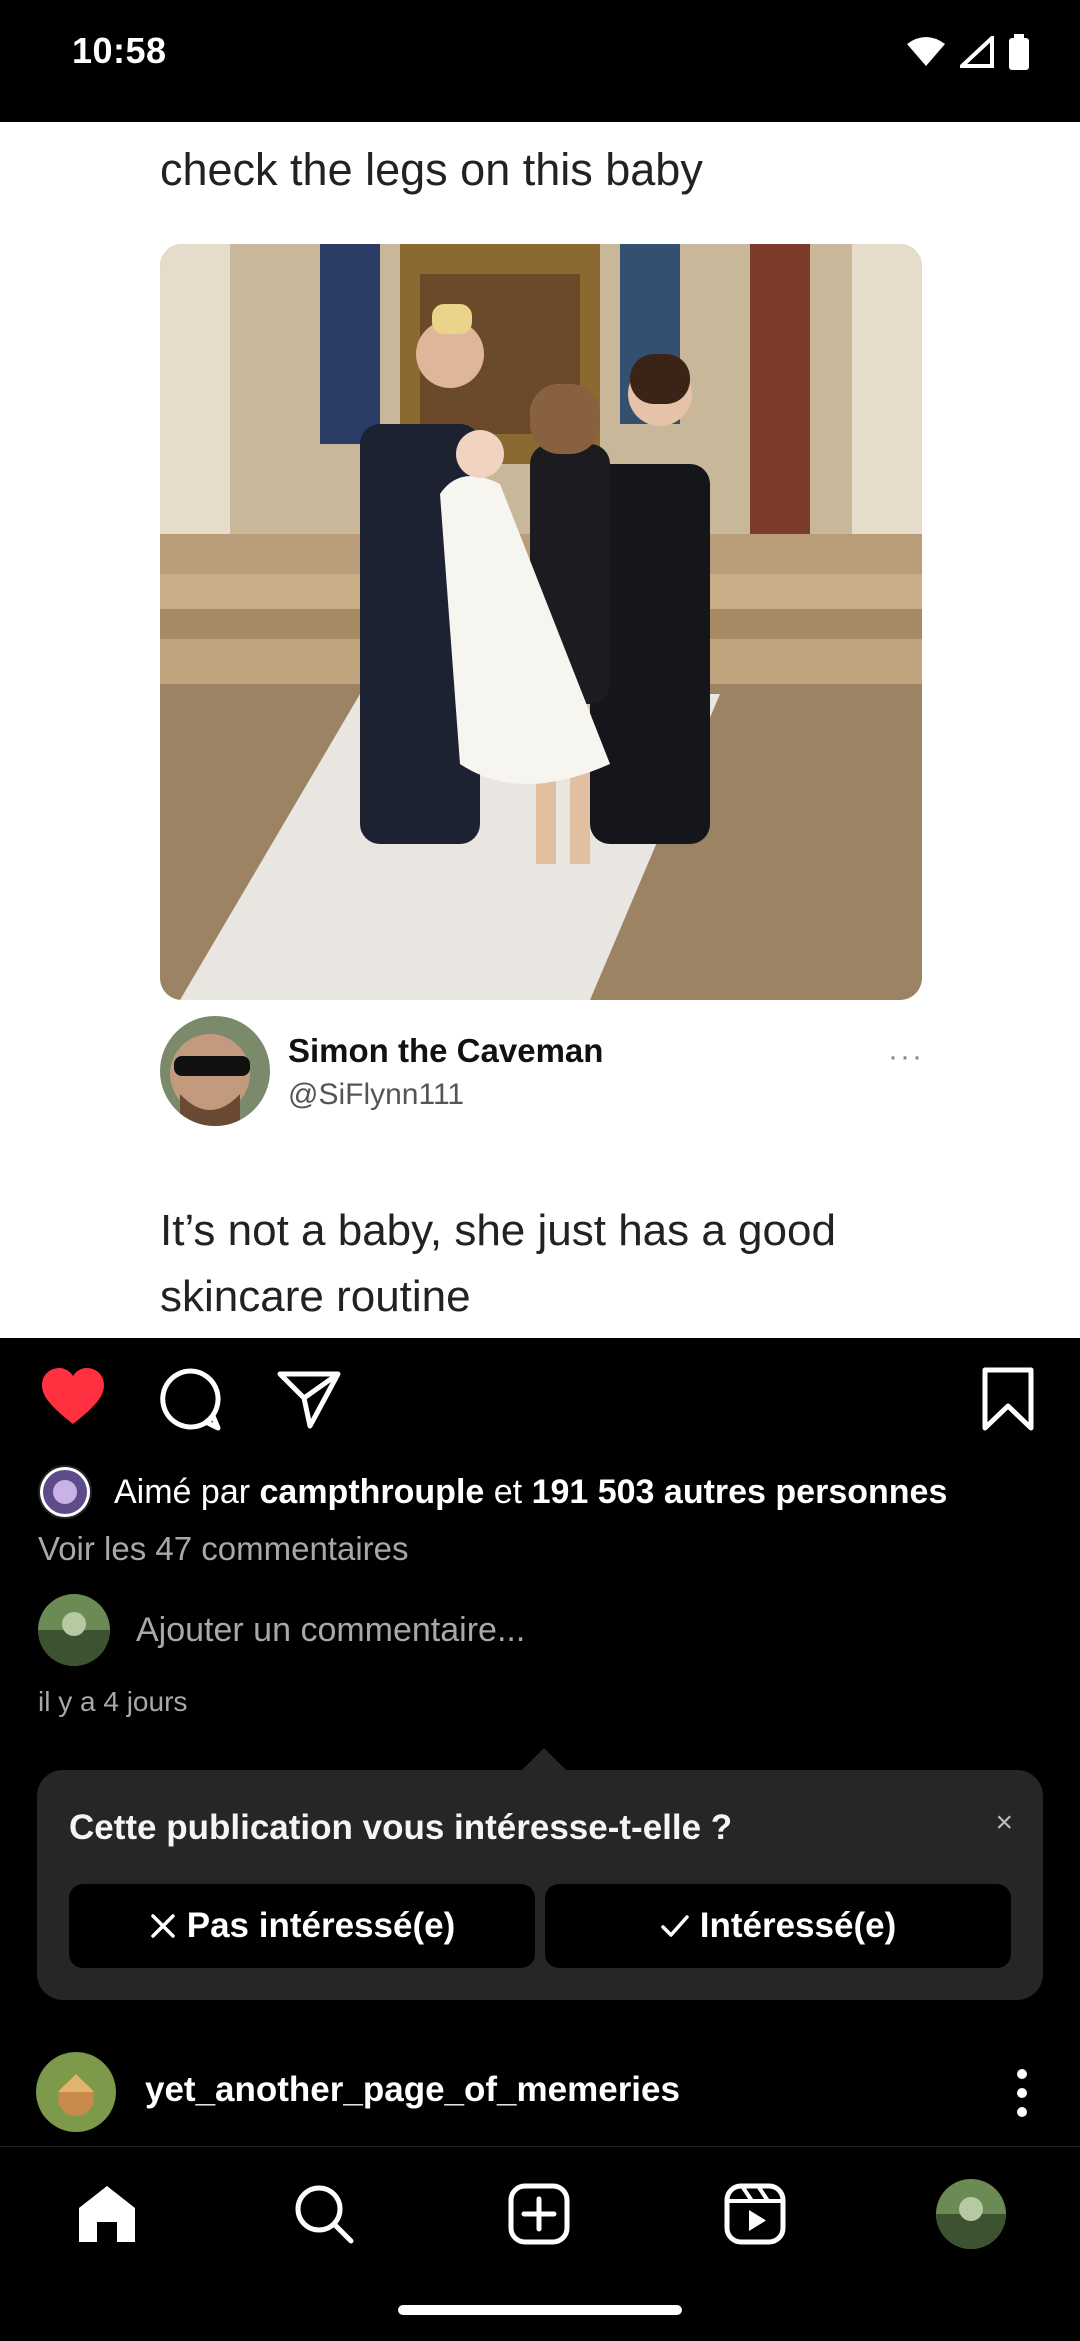 The width and height of the screenshot is (1080, 2341). I want to click on nav-profile, so click(971, 2214).